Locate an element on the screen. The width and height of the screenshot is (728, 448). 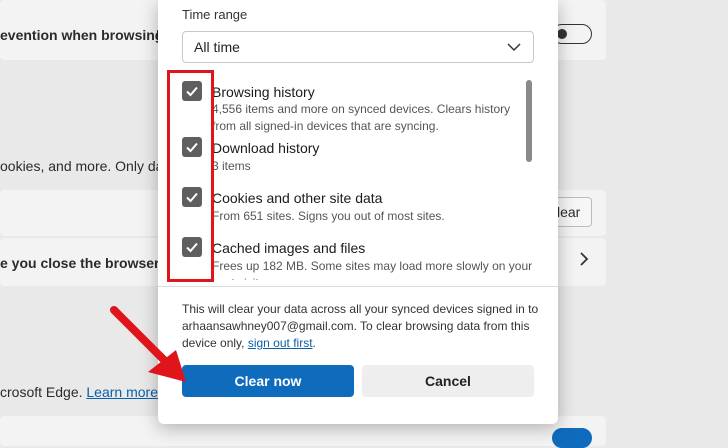
time-range-label: Time range is located at coordinates (215, 14).